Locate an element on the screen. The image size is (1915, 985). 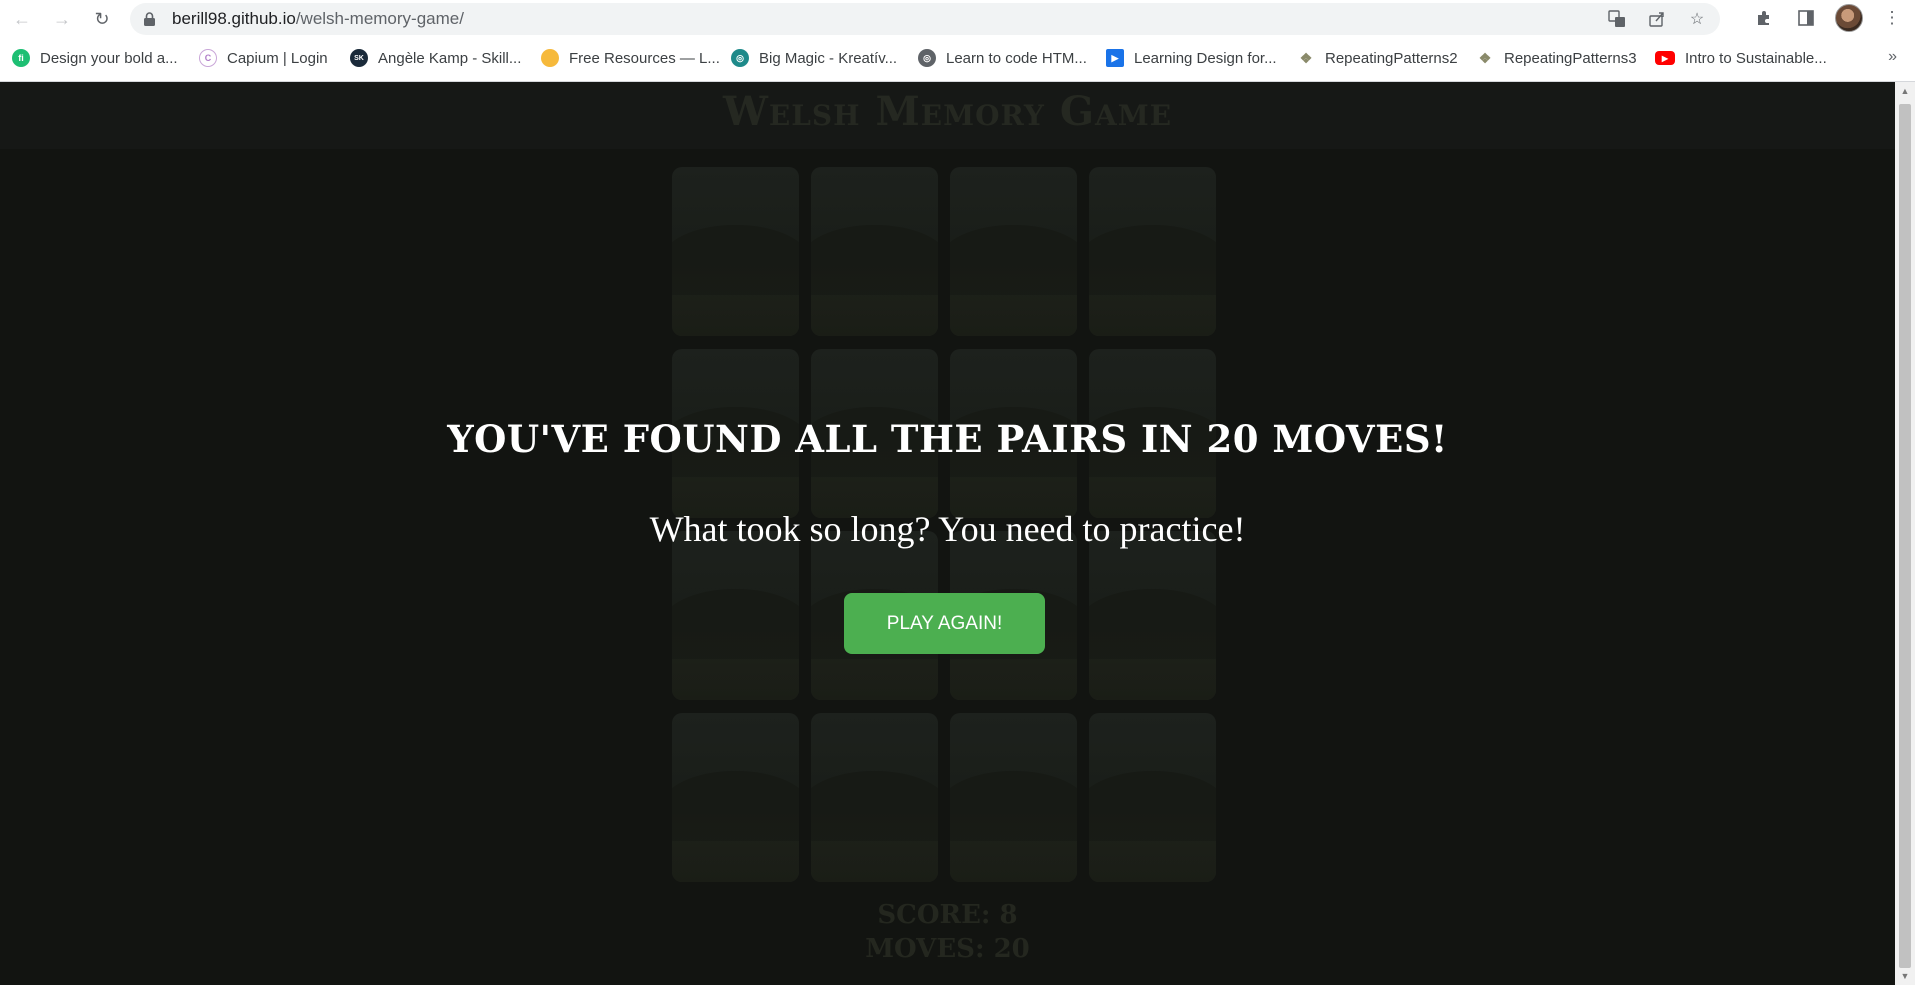
translate-icon is located at coordinates (1617, 19).